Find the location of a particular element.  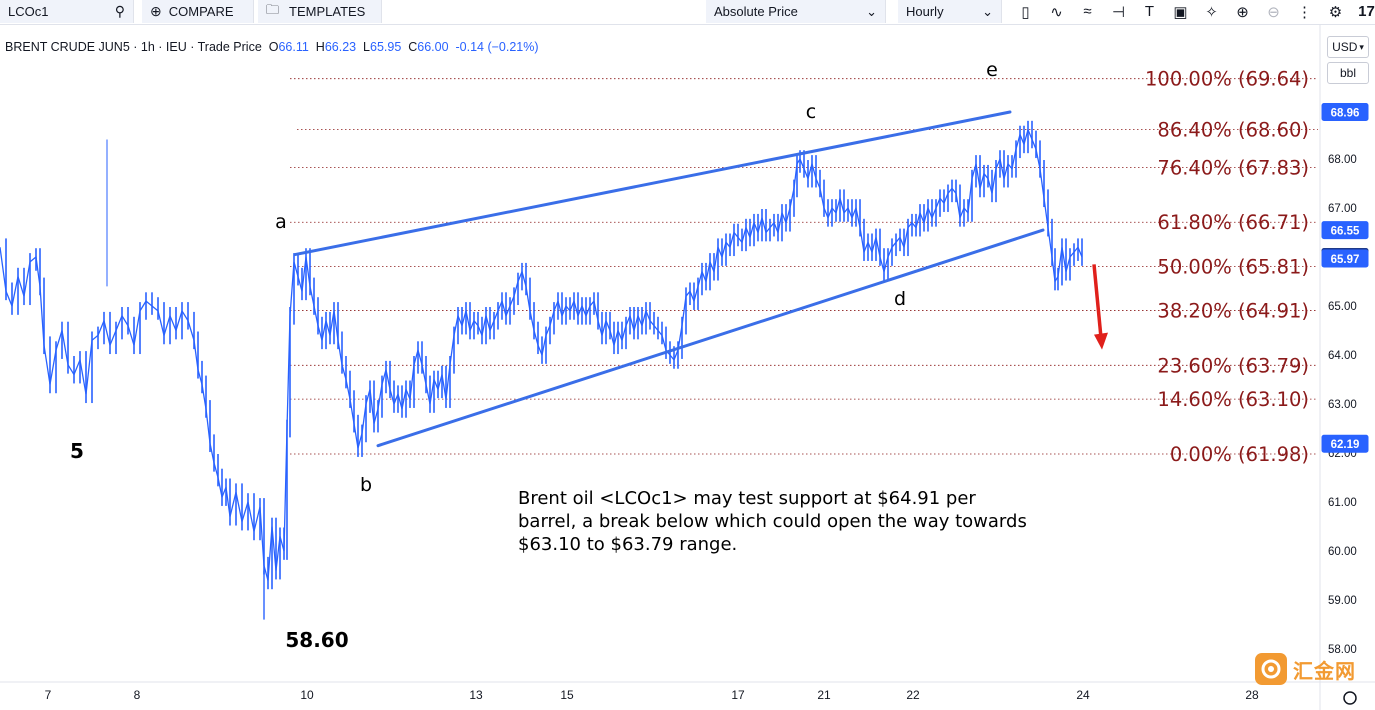

tool-icons: ▯ ∿ ≈ ⊣ T ▣ ✧ ⊕ ⊖ ⋮ ⚙ 17 is located at coordinates (1192, 11).